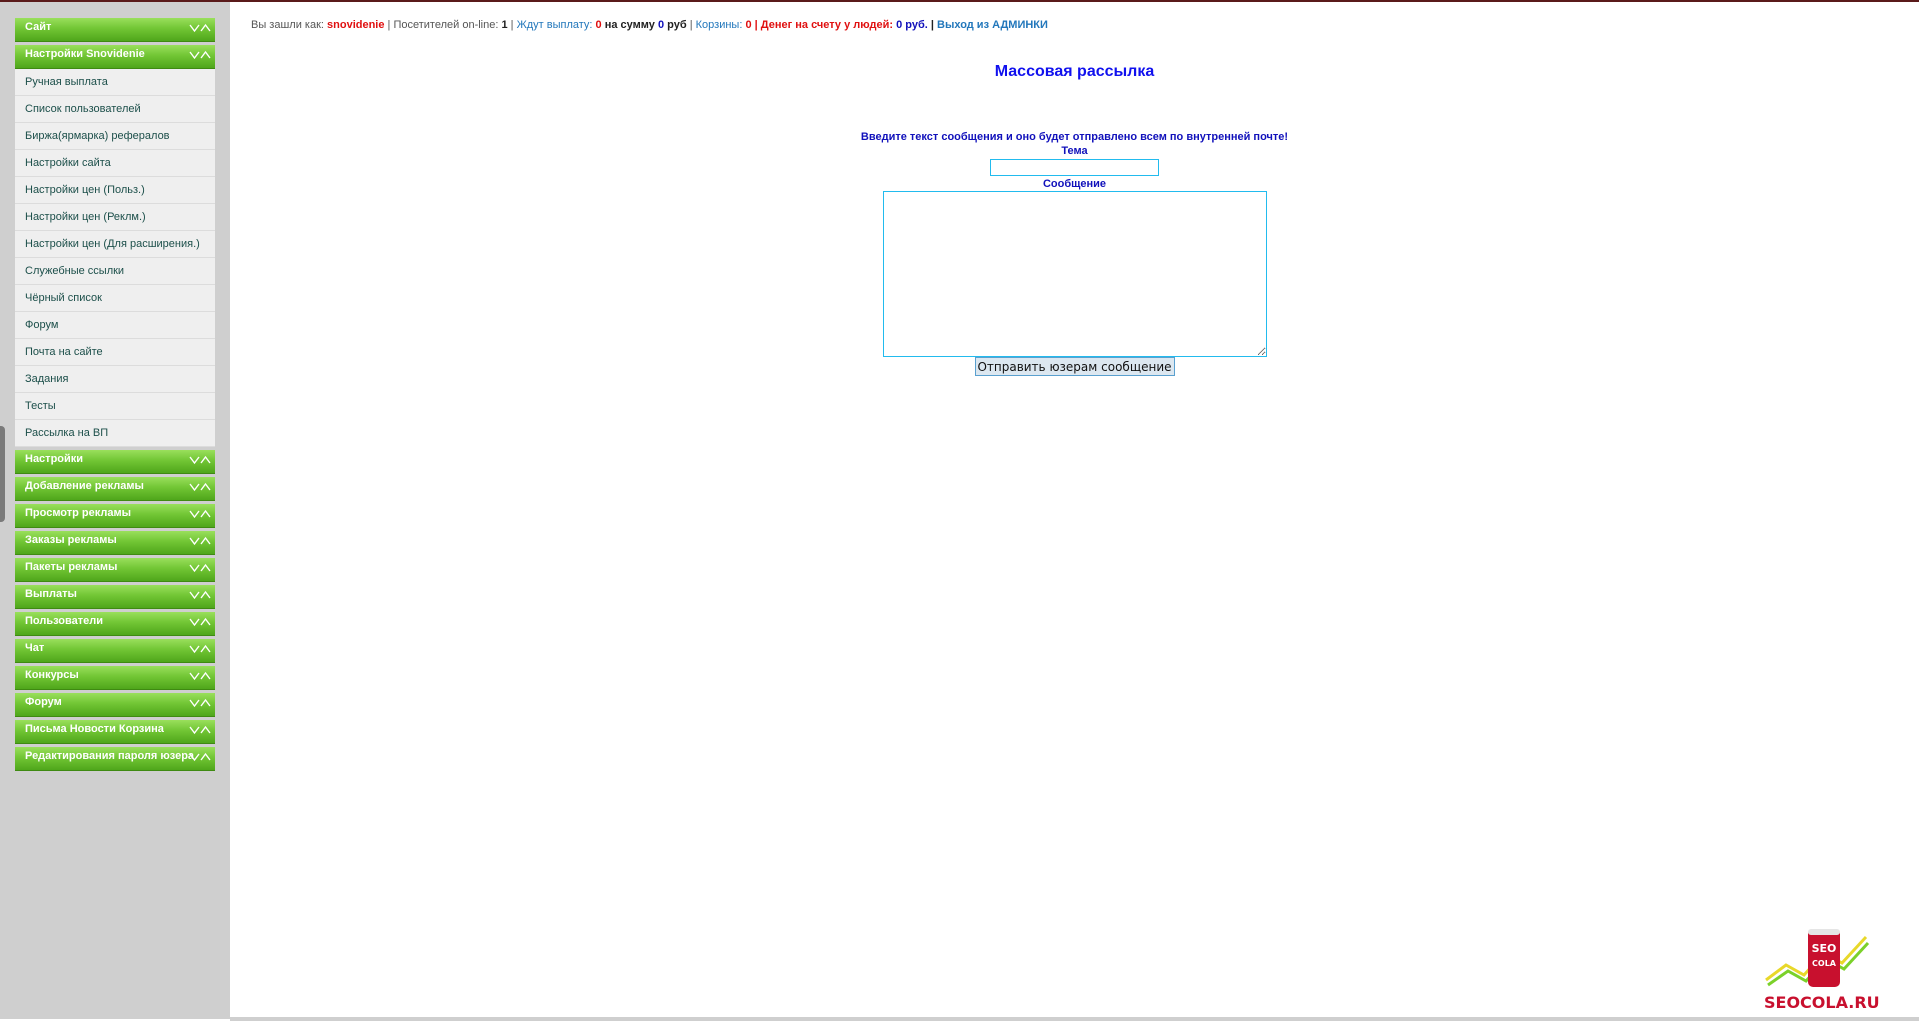  What do you see at coordinates (115, 406) in the screenshot?
I see `menu-item-tests: Тесты` at bounding box center [115, 406].